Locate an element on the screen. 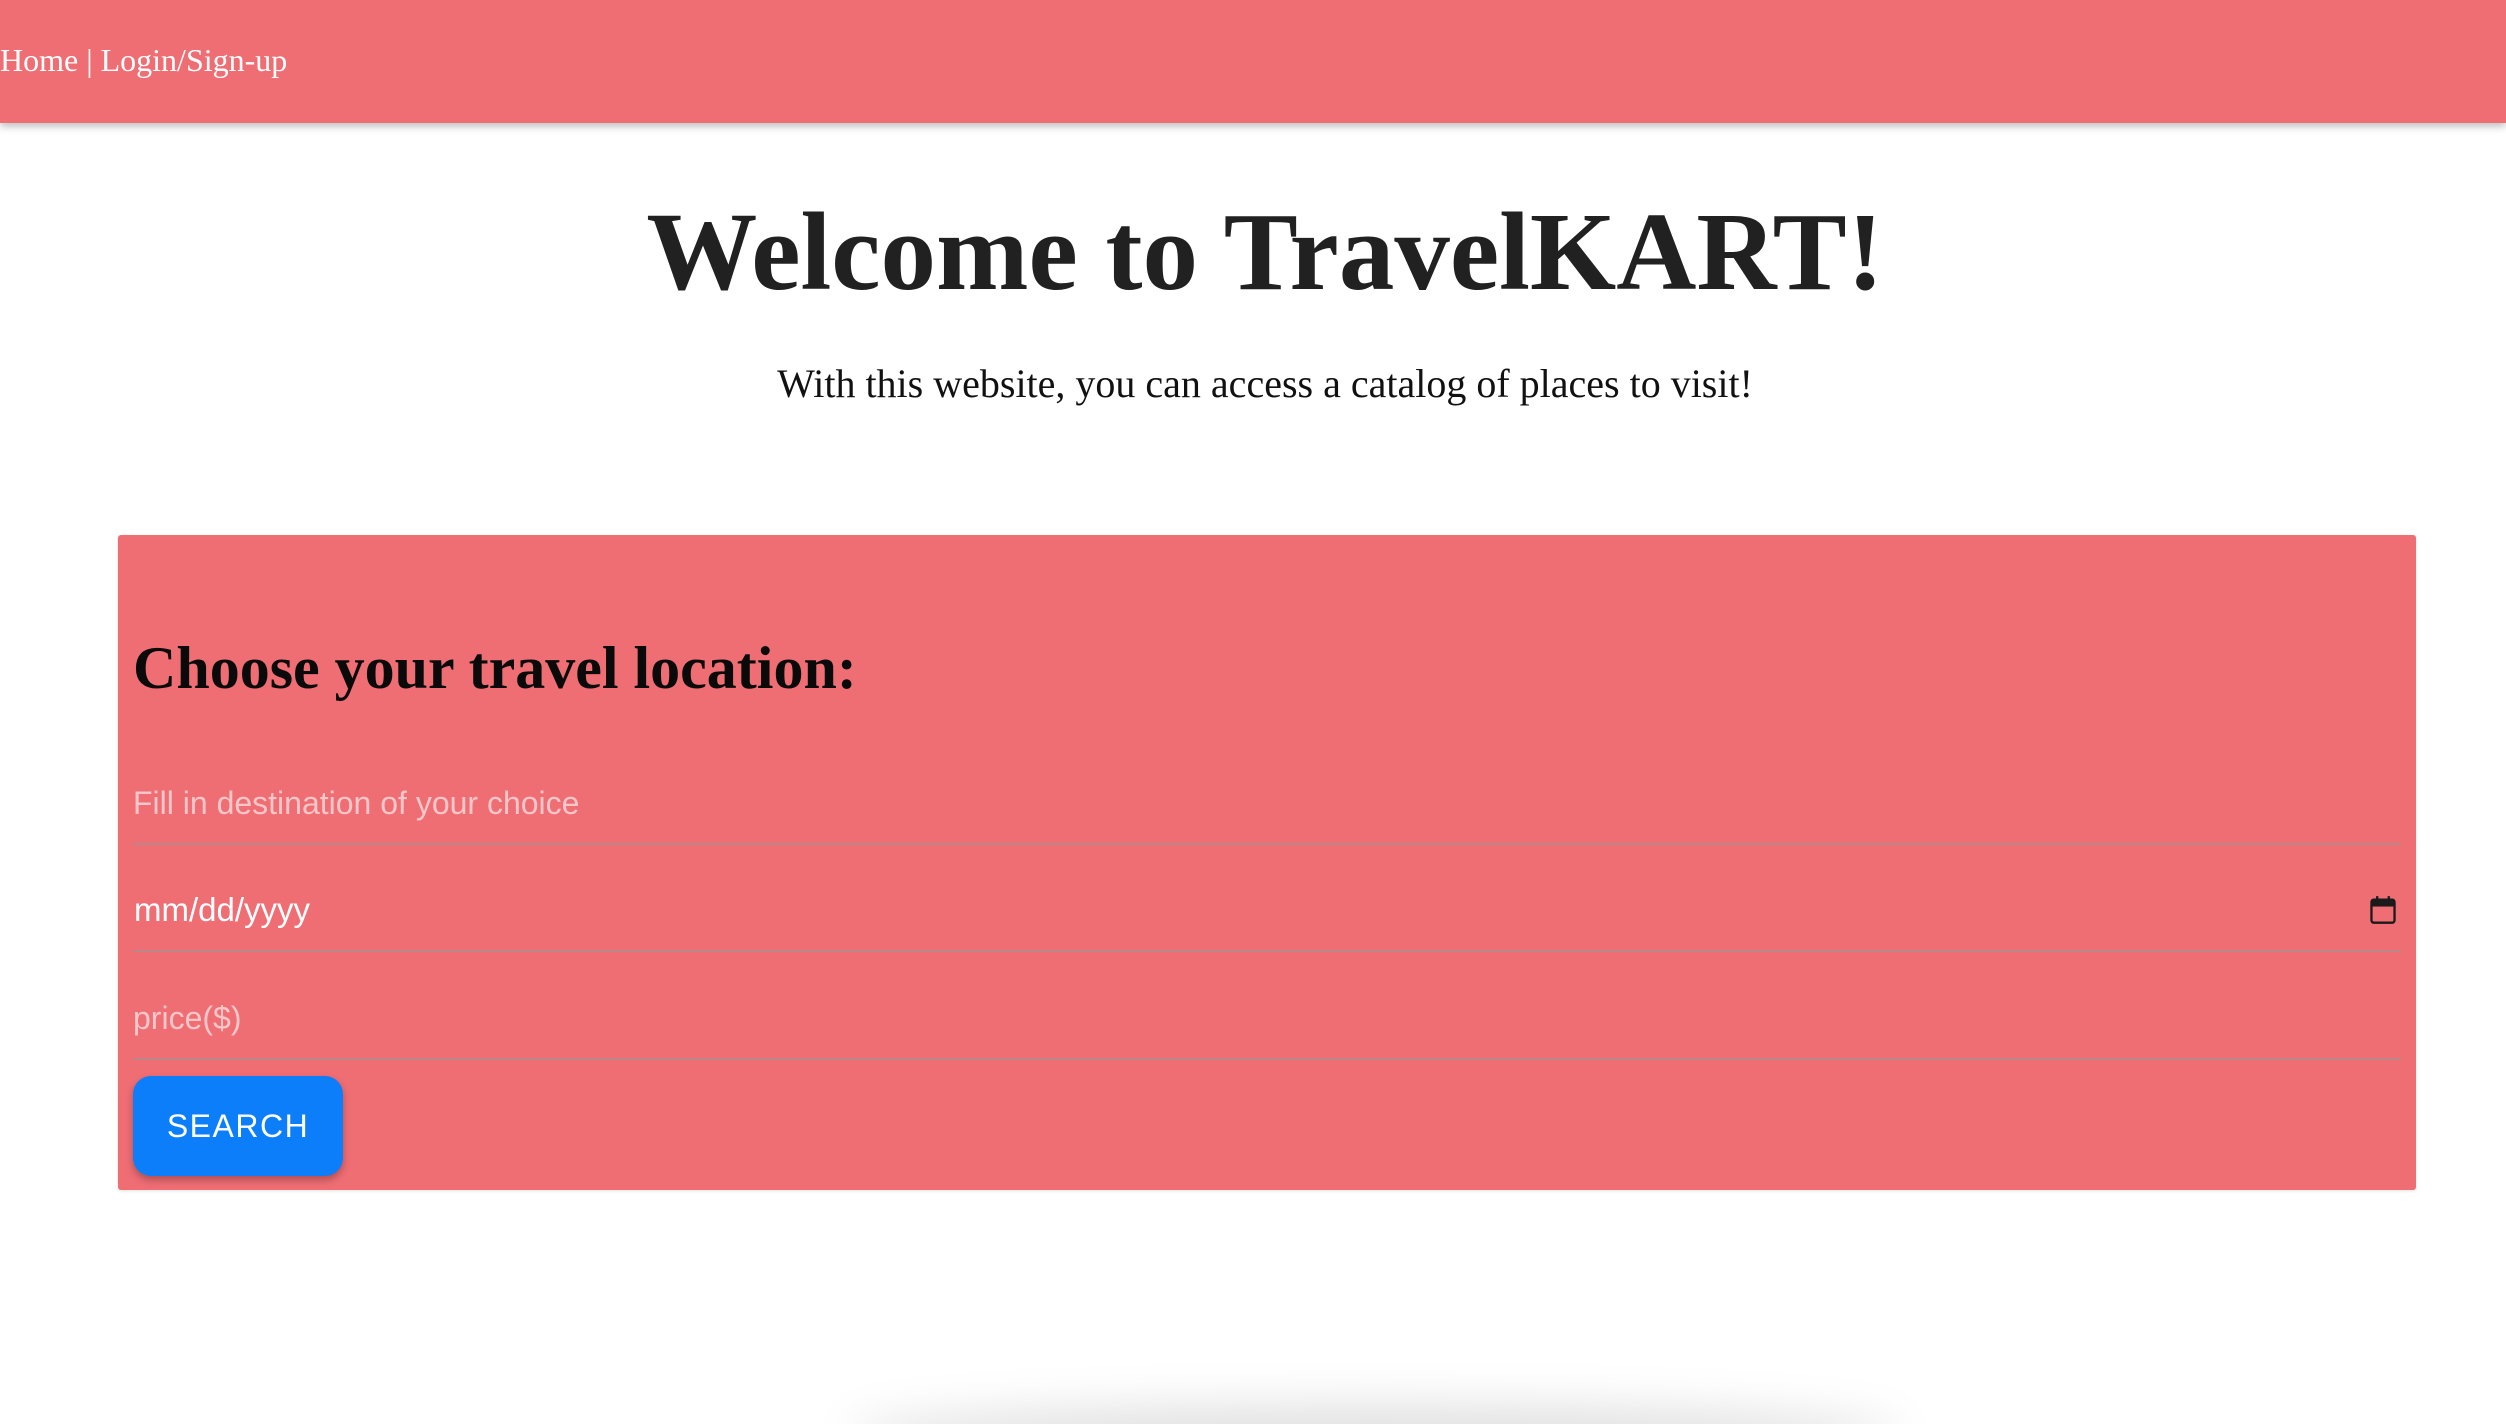  home-link: Home is located at coordinates (39, 60).